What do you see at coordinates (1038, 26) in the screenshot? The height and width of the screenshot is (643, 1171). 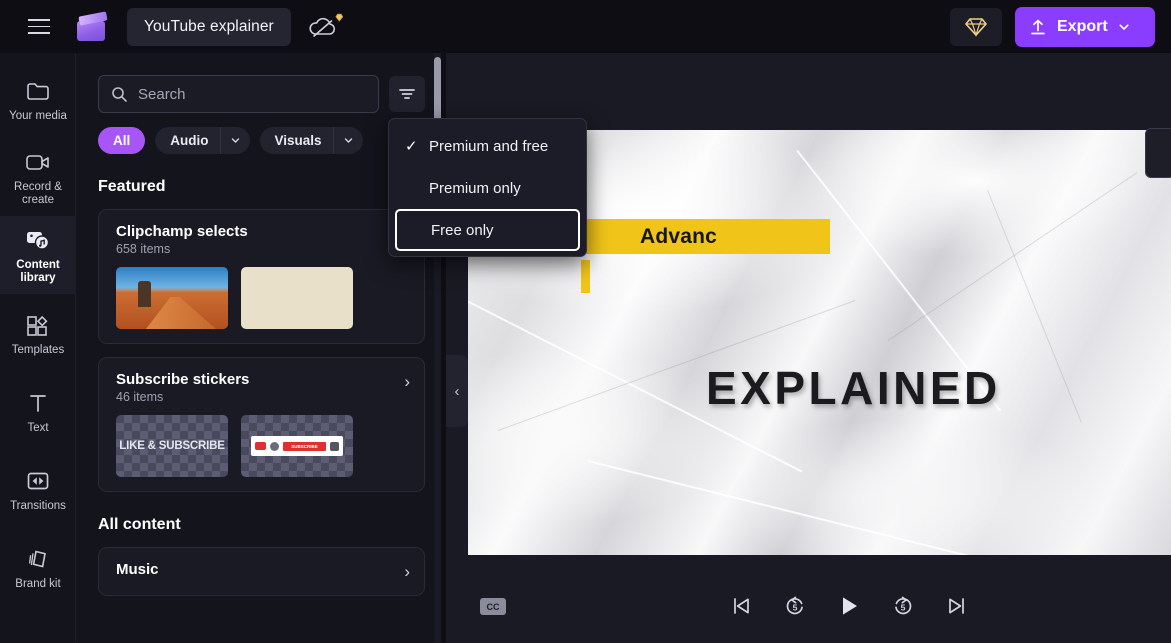 I see `upload-arrow-icon` at bounding box center [1038, 26].